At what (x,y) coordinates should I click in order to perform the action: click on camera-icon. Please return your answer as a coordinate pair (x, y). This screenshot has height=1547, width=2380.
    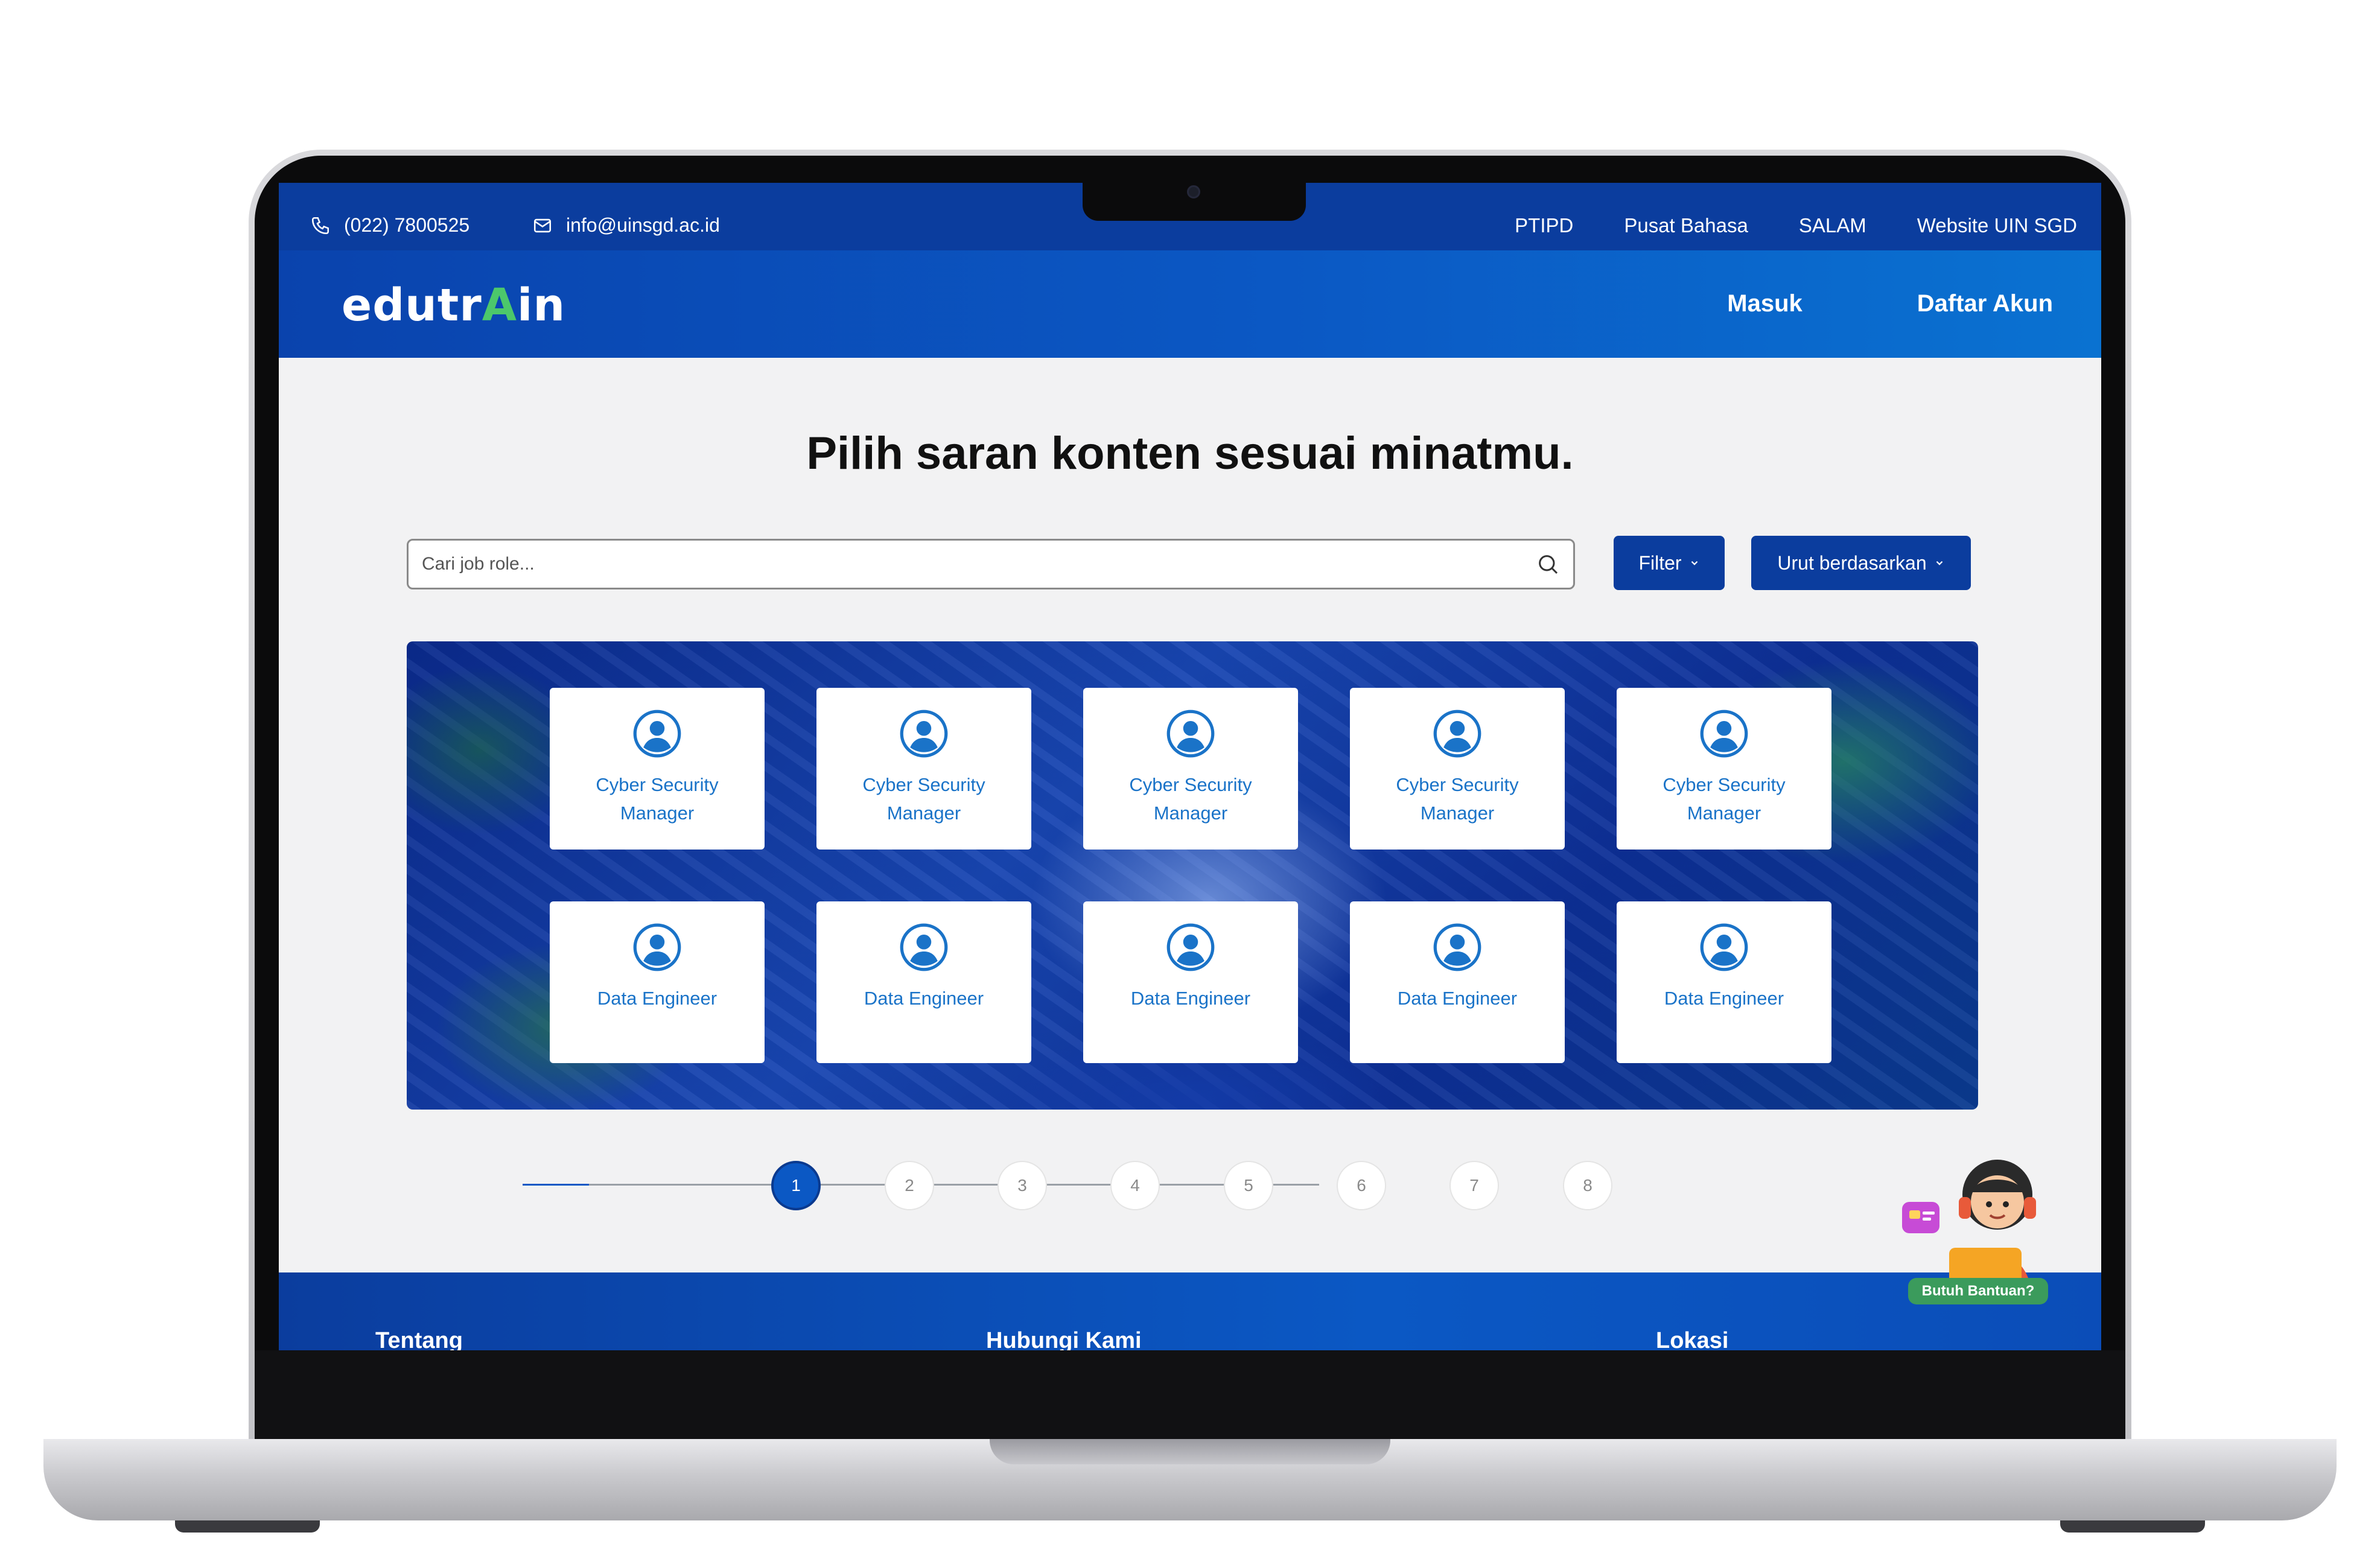
    Looking at the image, I should click on (1193, 192).